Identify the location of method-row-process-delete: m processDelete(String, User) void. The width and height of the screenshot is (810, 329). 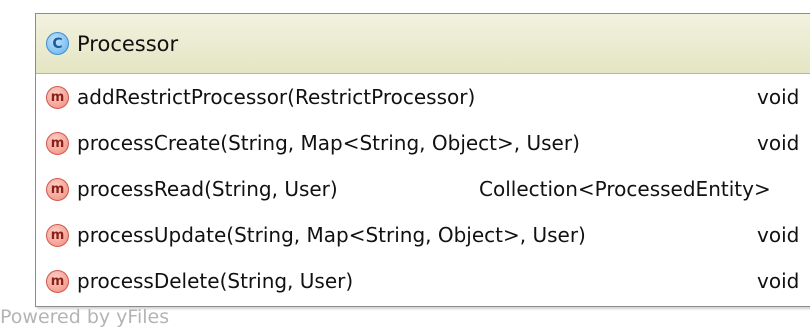
(423, 281).